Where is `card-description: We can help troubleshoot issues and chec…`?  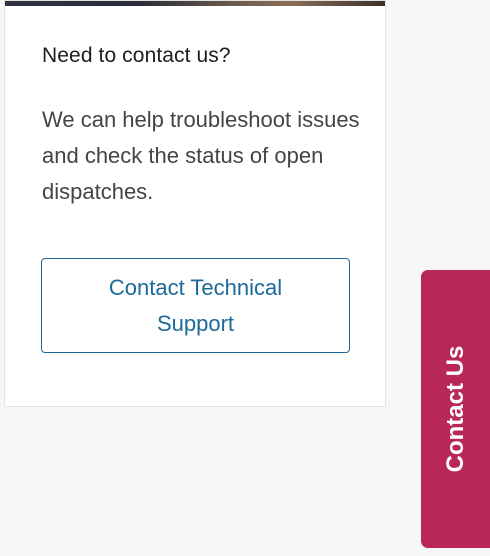
card-description: We can help troubleshoot issues and chec… is located at coordinates (201, 155).